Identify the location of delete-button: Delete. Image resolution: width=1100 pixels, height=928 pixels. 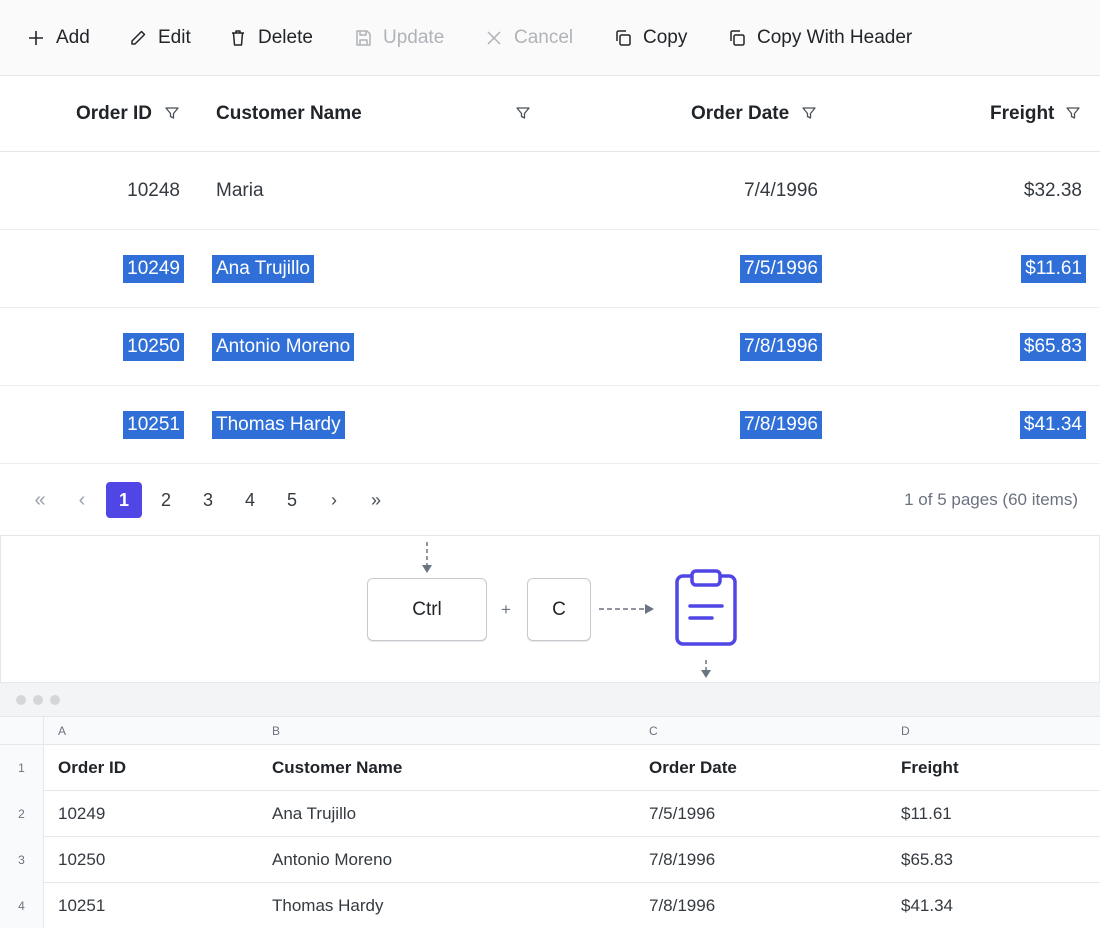
(270, 38).